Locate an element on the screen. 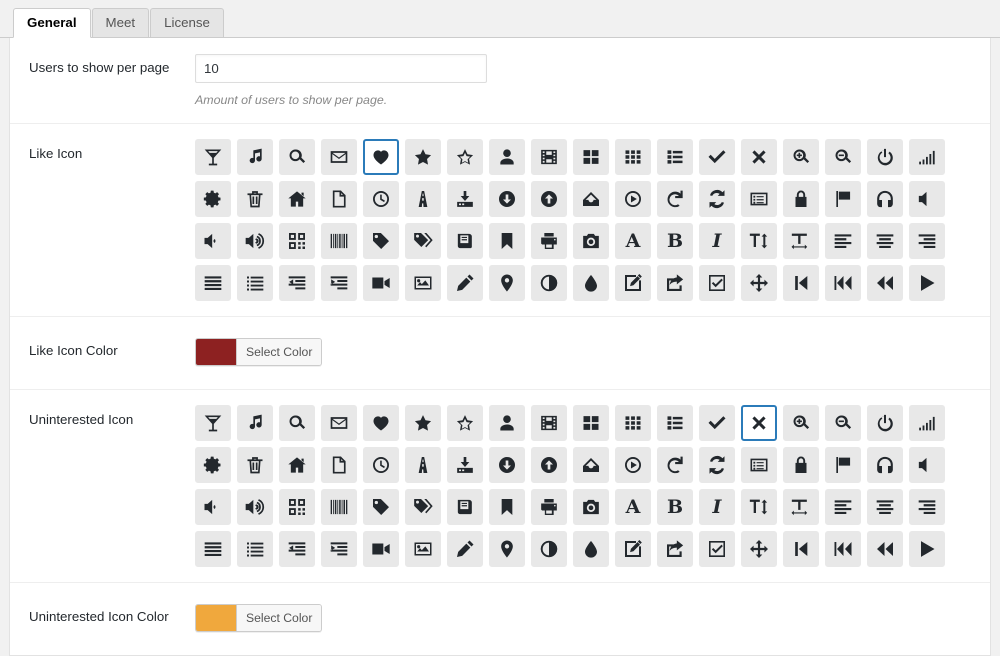  users-per-page-input is located at coordinates (341, 68).